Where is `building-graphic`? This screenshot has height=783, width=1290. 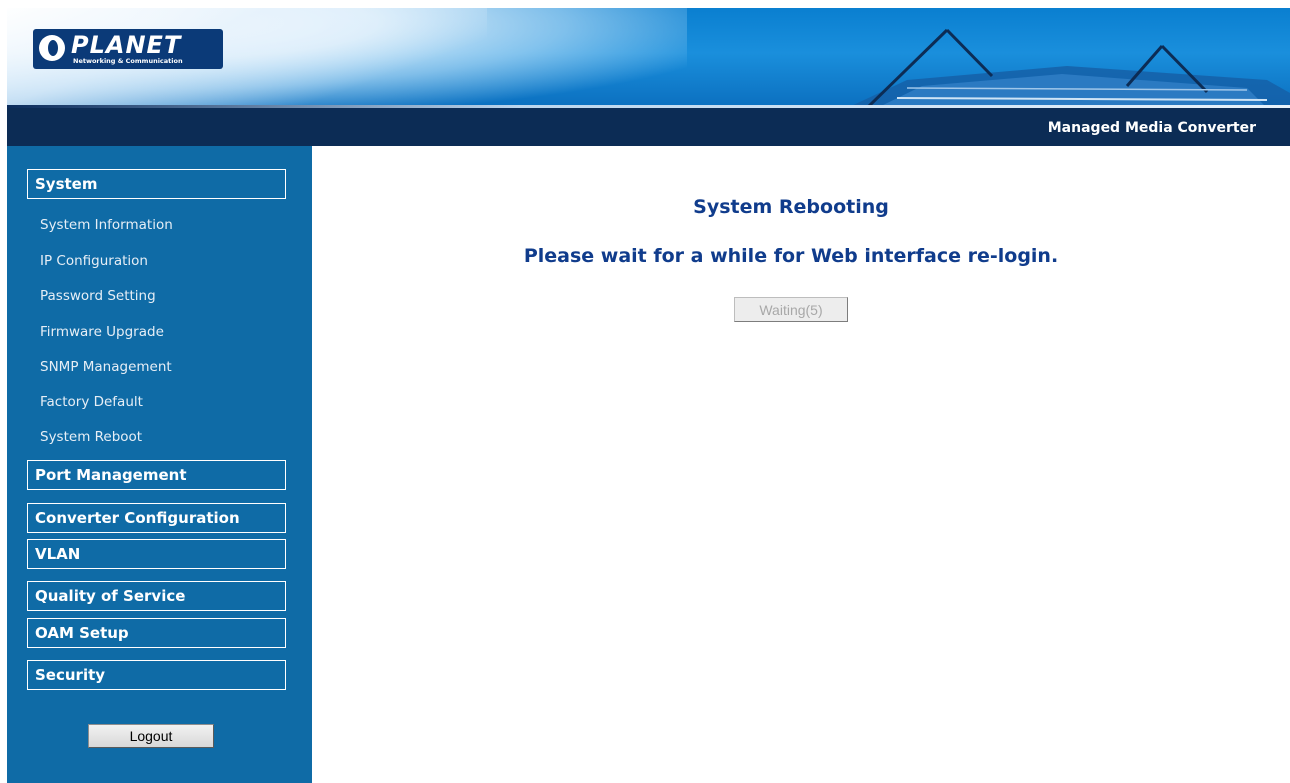 building-graphic is located at coordinates (1068, 68).